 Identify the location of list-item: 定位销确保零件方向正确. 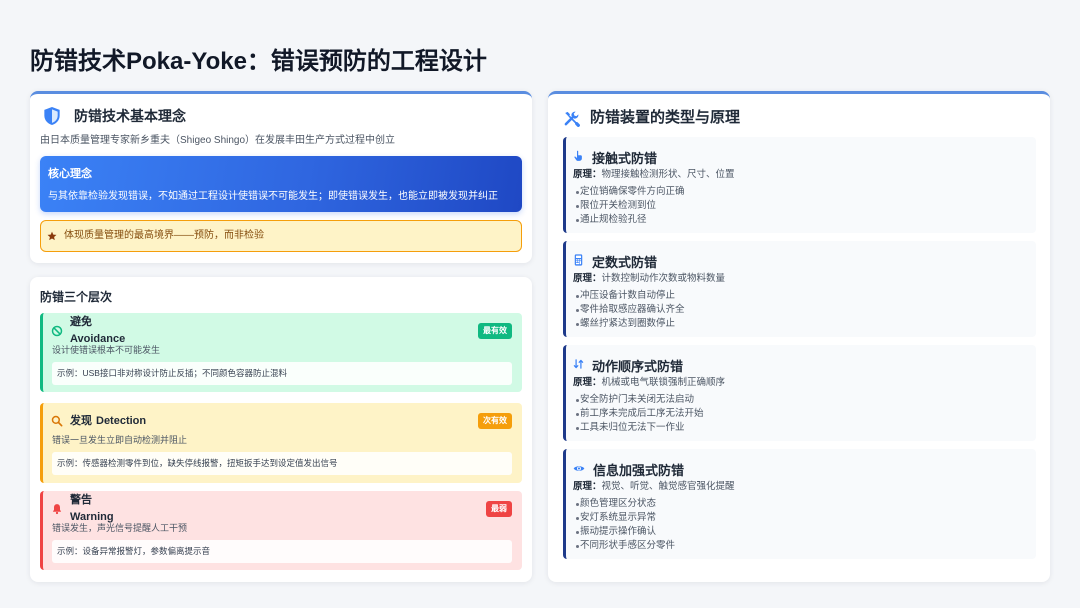
(799, 192).